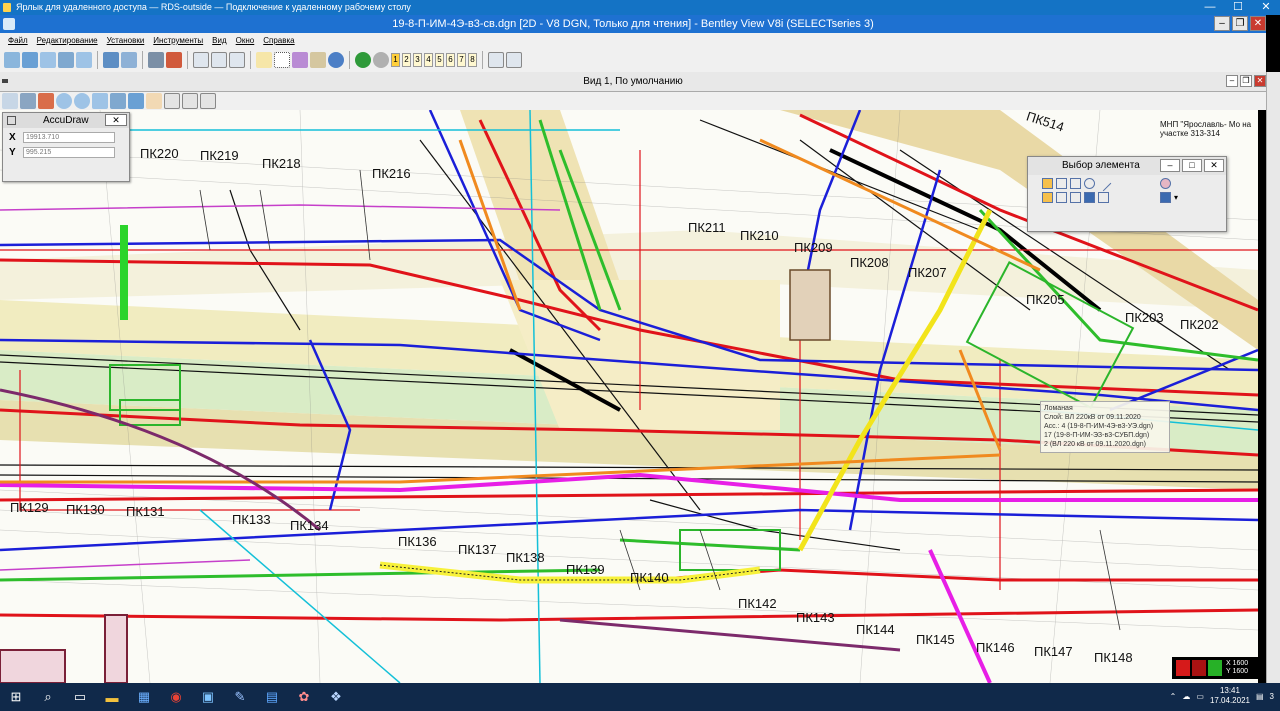 This screenshot has width=1280, height=711. Describe the element at coordinates (417, 60) in the screenshot. I see `view-number-3: 3` at that location.